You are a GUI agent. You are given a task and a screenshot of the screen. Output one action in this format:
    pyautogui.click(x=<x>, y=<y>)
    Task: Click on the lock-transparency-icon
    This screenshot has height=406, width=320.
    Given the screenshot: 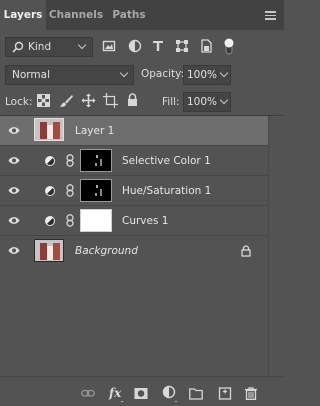 What is the action you would take?
    pyautogui.click(x=43, y=100)
    